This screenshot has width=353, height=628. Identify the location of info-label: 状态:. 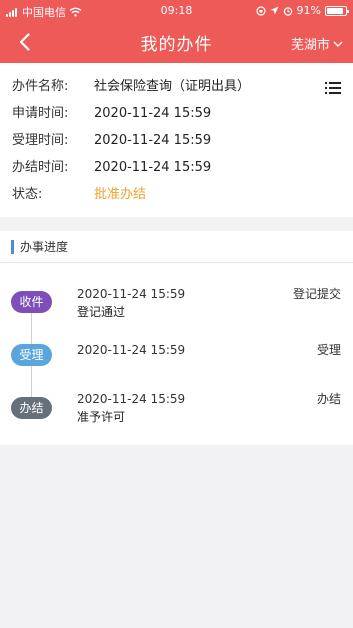
(27, 194).